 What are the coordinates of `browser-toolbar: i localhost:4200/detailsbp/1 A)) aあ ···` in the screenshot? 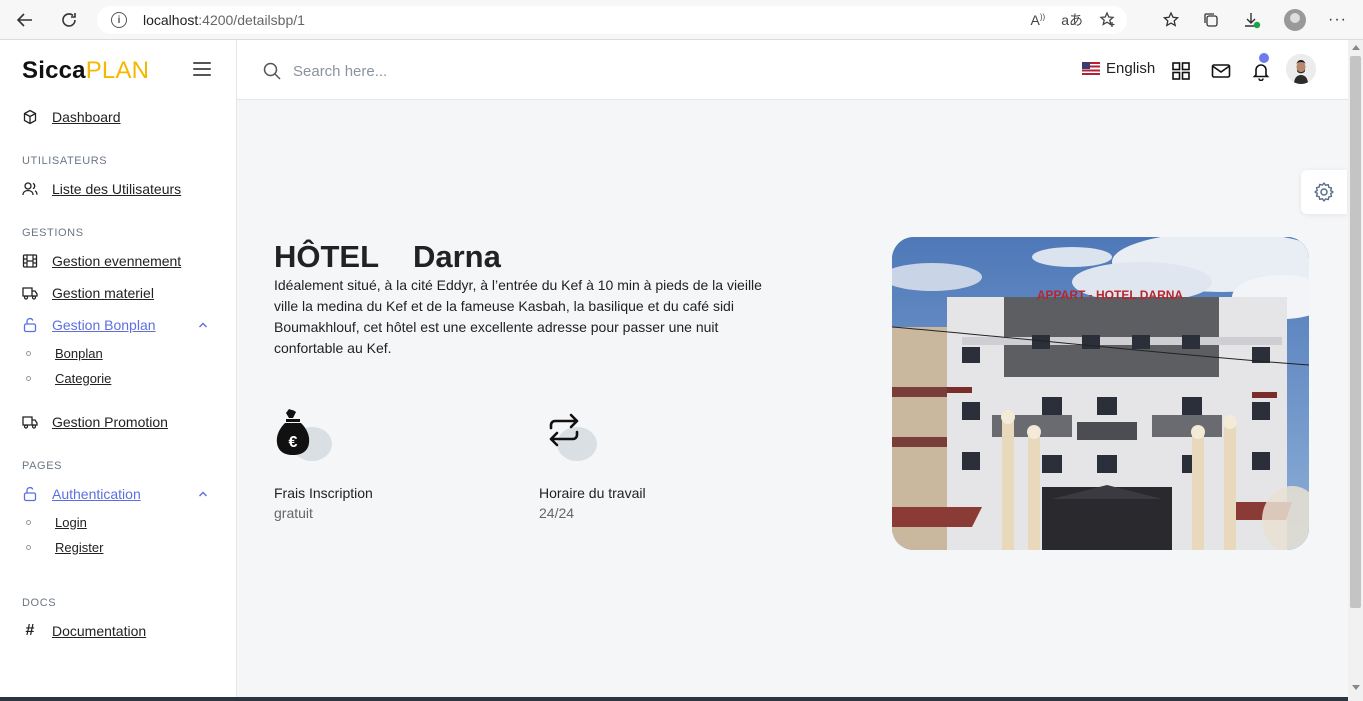 It's located at (681, 20).